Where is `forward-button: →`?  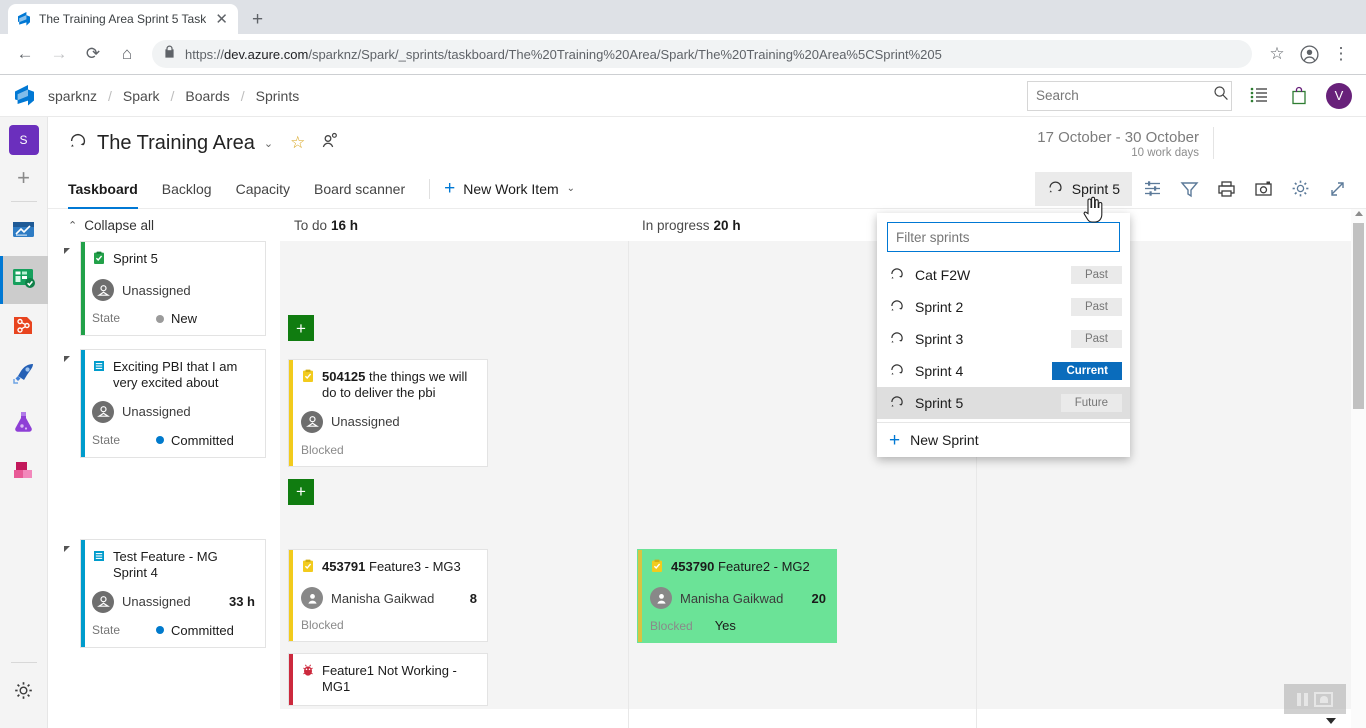
forward-button: → is located at coordinates (59, 54).